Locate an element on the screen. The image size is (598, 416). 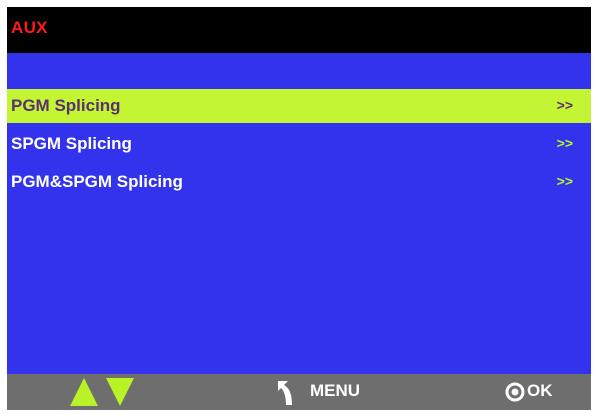
menu-item-spgm-splicing: SPGM Splicing >> is located at coordinates (299, 144).